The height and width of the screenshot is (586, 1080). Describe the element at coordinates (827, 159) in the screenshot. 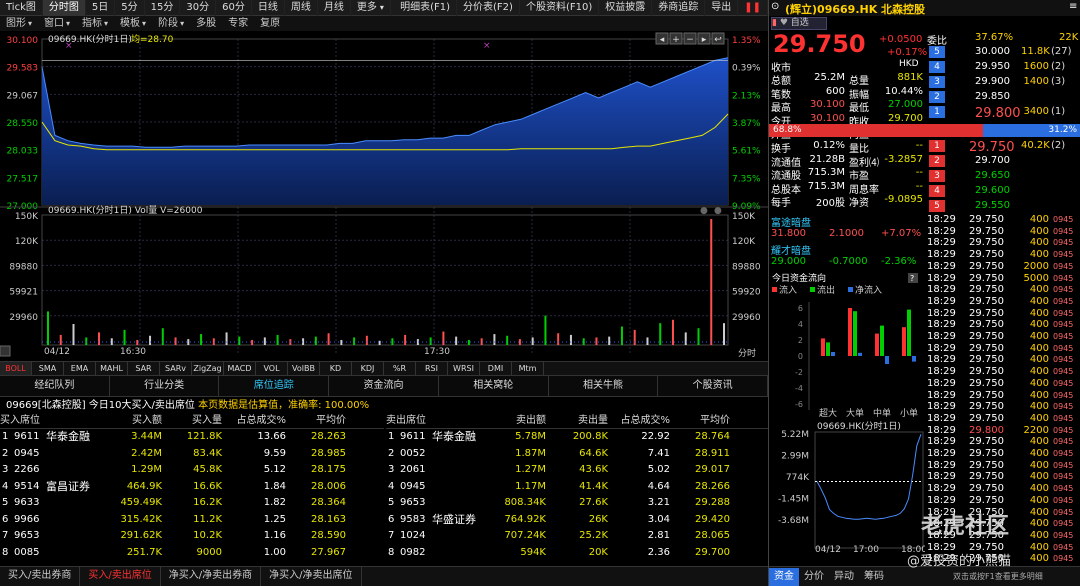

I see `stat-value: 21.28B` at that location.